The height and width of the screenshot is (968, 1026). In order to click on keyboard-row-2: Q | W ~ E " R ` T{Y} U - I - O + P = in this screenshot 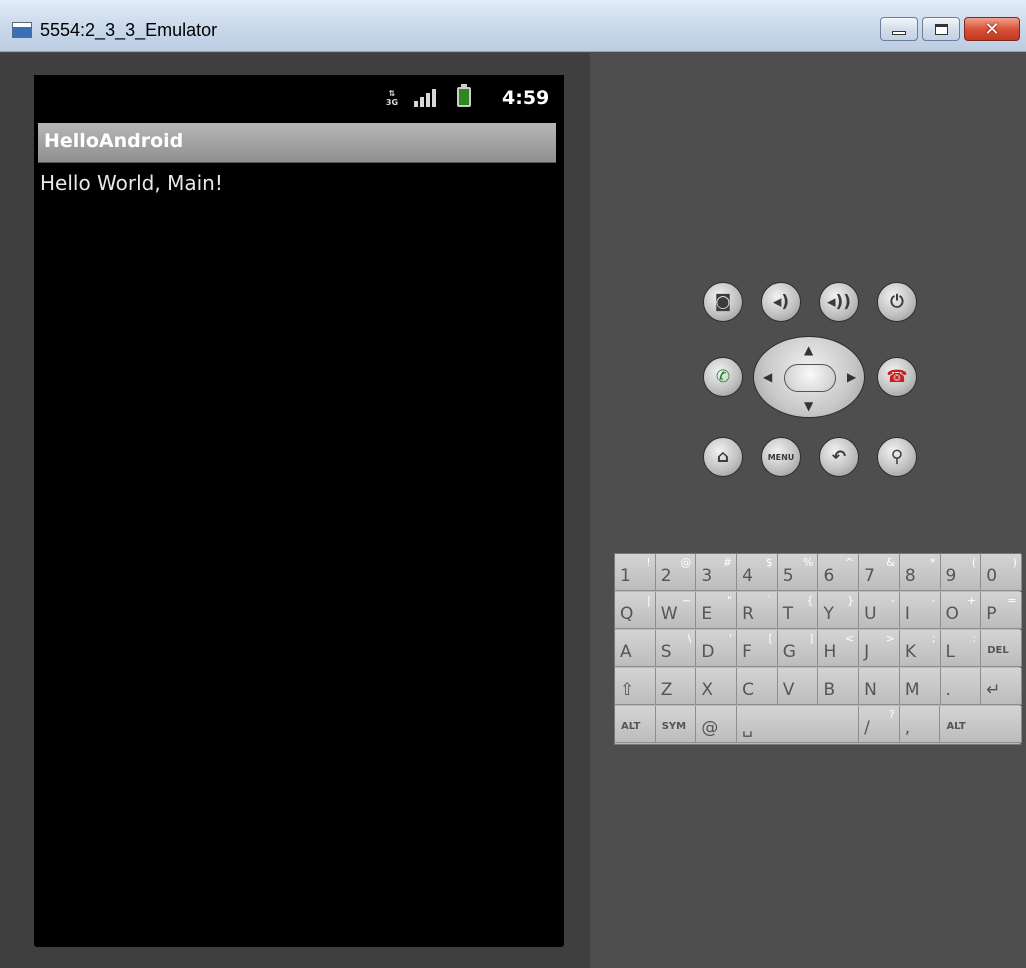, I will do `click(818, 611)`.